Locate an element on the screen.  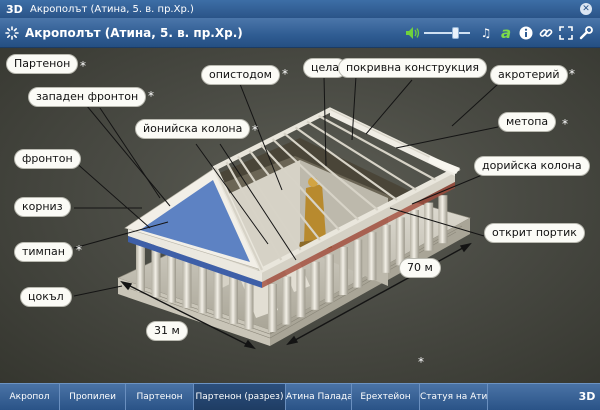
label-length-dimension: 70 м is located at coordinates (420, 268).